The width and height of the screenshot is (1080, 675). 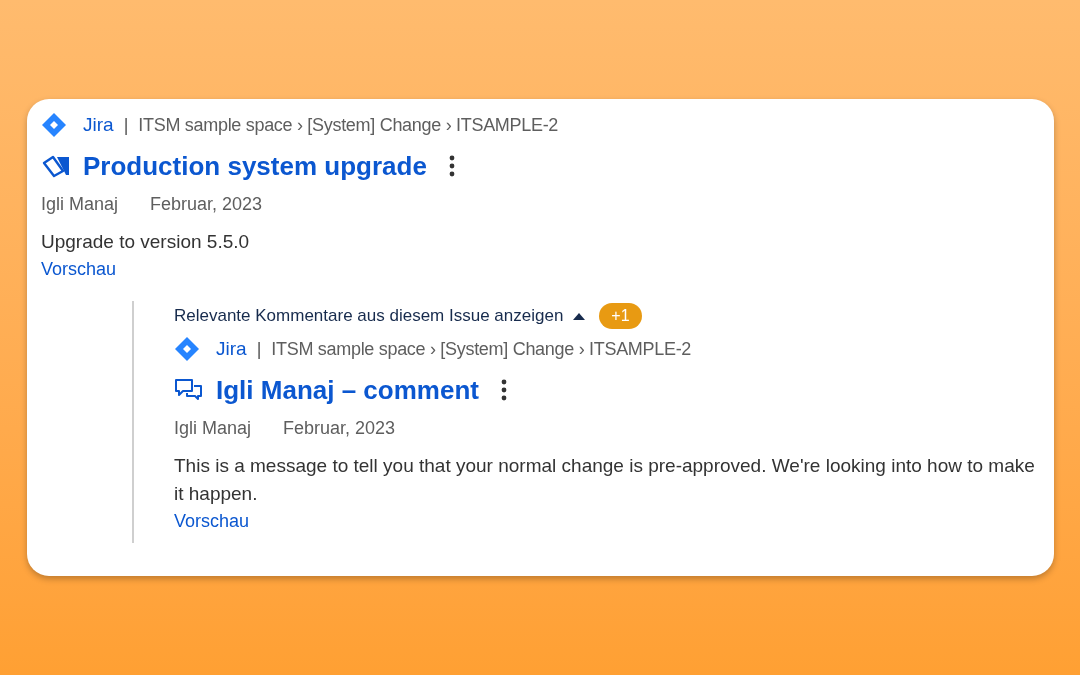 I want to click on count-badge: +1, so click(x=620, y=316).